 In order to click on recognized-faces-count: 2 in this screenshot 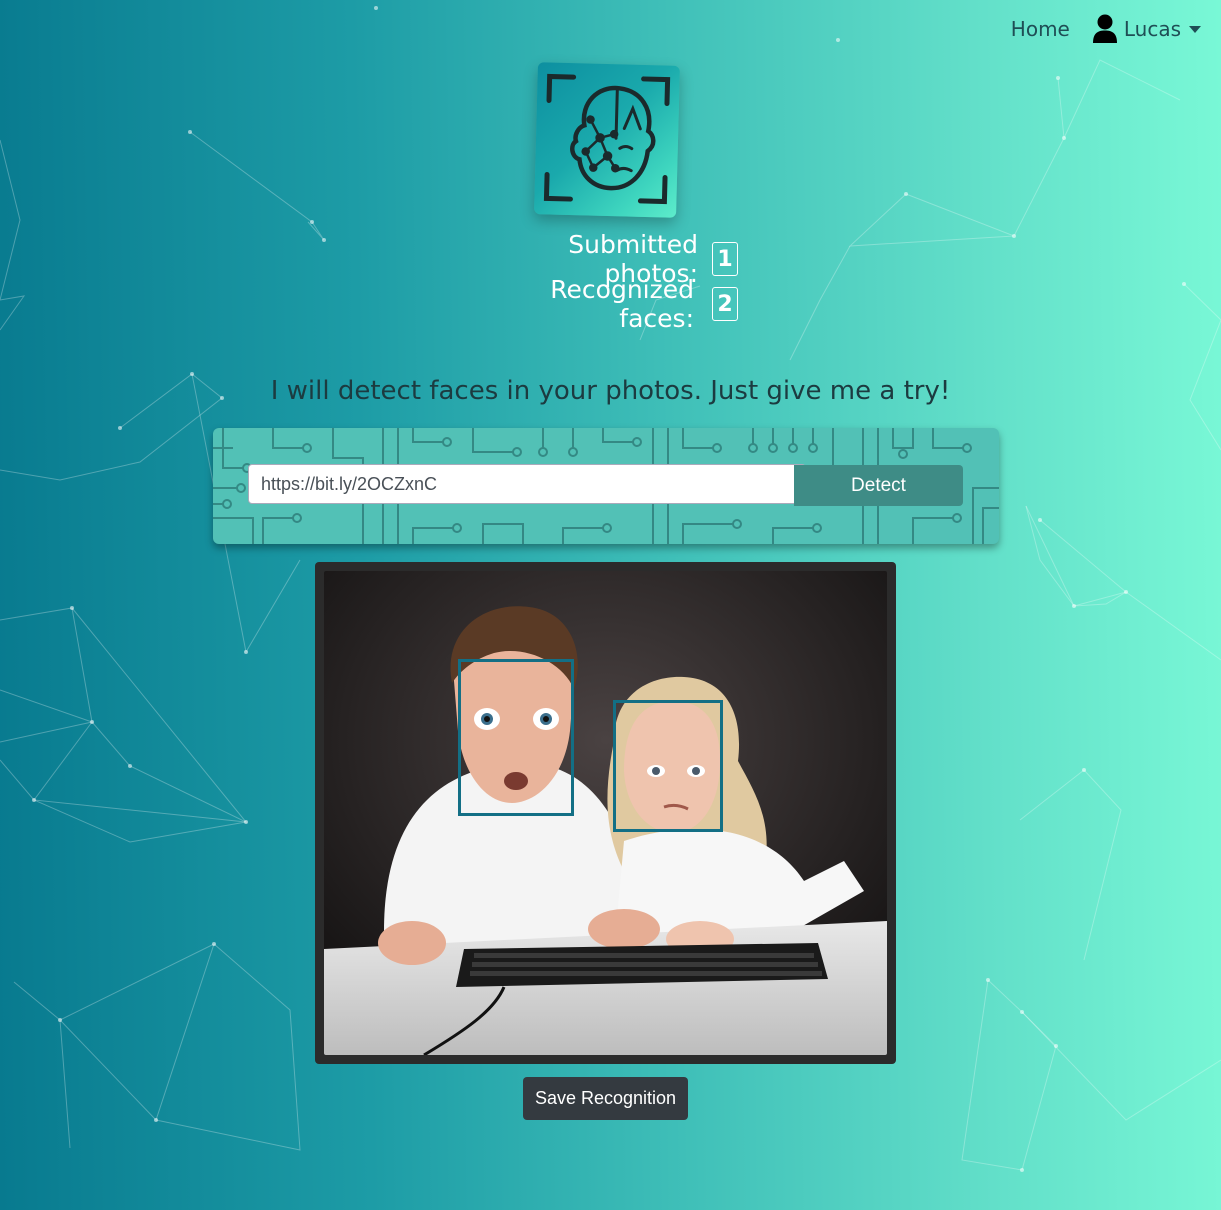, I will do `click(725, 304)`.